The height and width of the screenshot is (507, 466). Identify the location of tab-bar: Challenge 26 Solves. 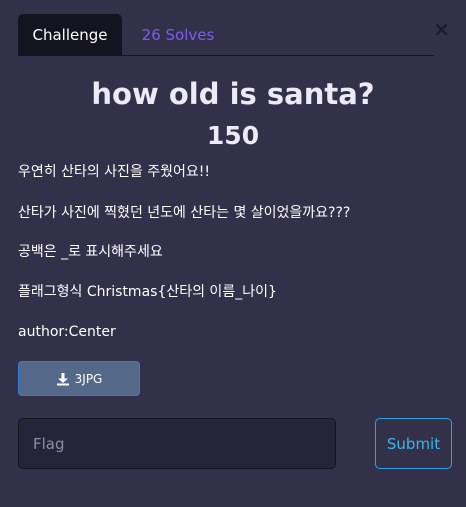
(226, 35).